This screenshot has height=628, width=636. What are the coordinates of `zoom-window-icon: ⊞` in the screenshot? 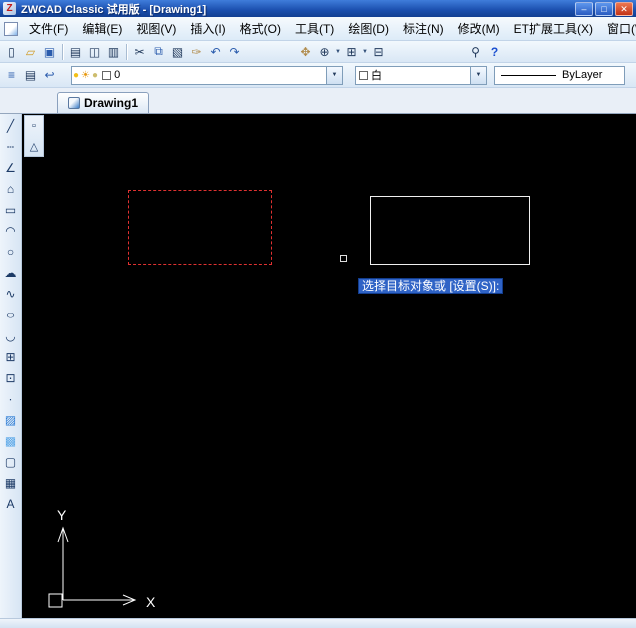 It's located at (351, 51).